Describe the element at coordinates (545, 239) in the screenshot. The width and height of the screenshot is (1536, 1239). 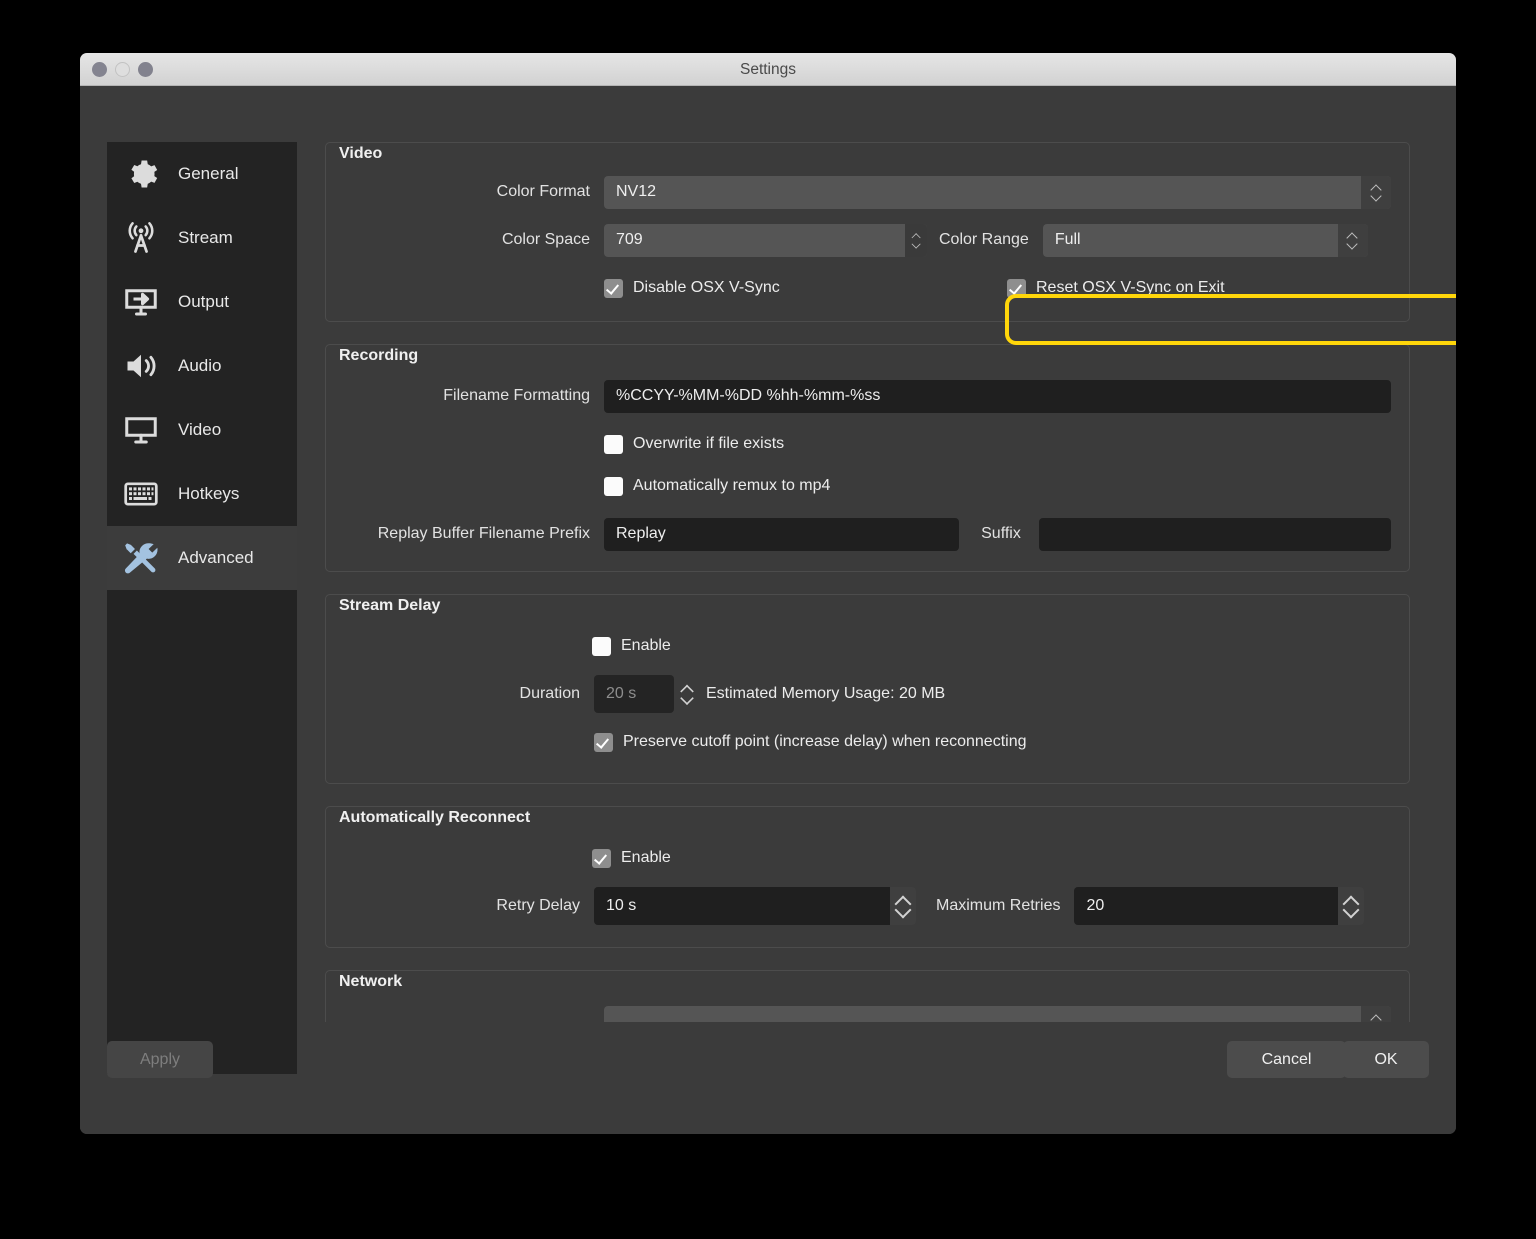
I see `color-space-label: Color Space` at that location.